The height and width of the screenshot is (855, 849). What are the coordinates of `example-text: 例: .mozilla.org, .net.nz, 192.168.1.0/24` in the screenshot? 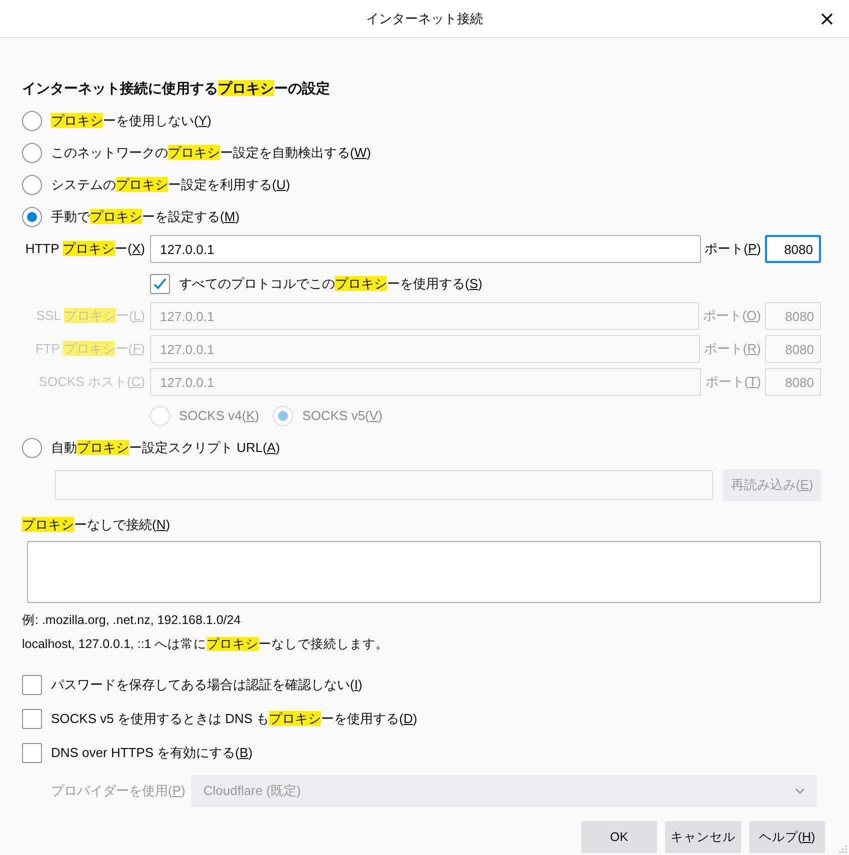 It's located at (131, 620).